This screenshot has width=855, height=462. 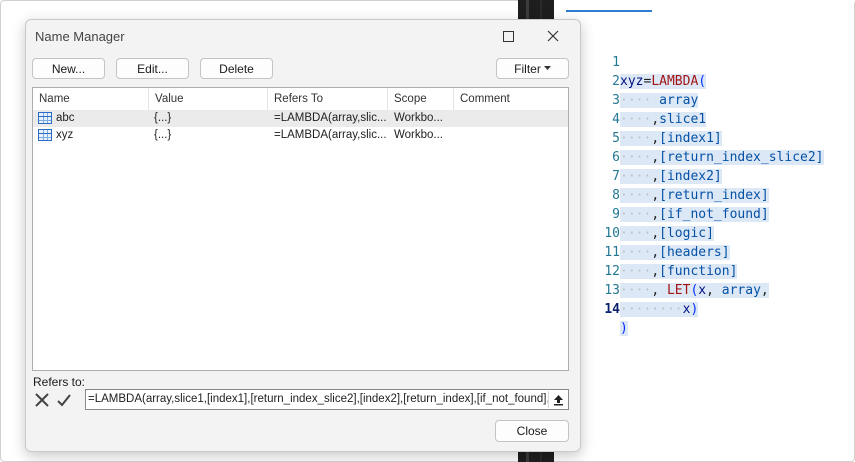 I want to click on code-line: ····,[logic], so click(x=667, y=233).